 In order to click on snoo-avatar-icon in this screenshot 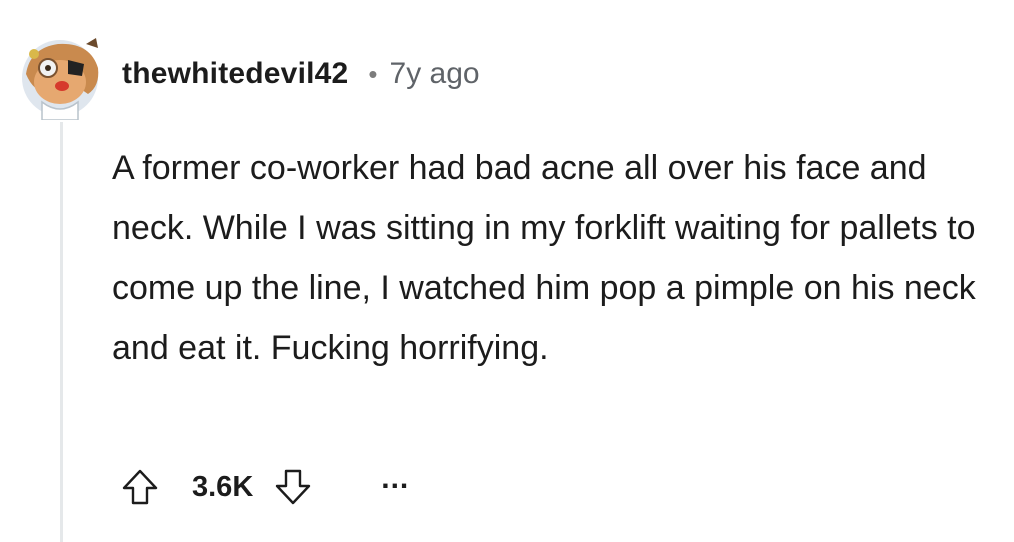, I will do `click(60, 79)`.